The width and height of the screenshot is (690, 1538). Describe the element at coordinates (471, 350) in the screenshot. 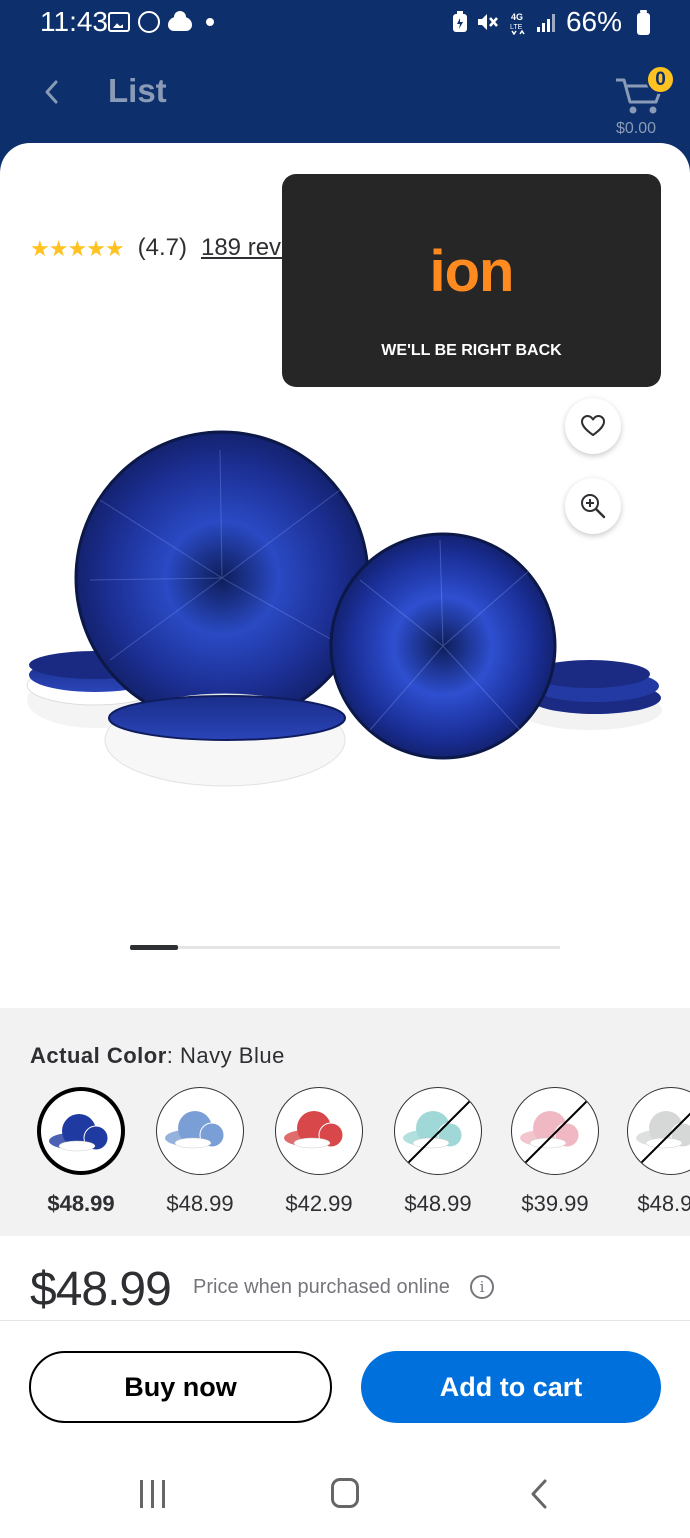

I see `ad-message: WE'LL BE RIGHT BACK` at that location.